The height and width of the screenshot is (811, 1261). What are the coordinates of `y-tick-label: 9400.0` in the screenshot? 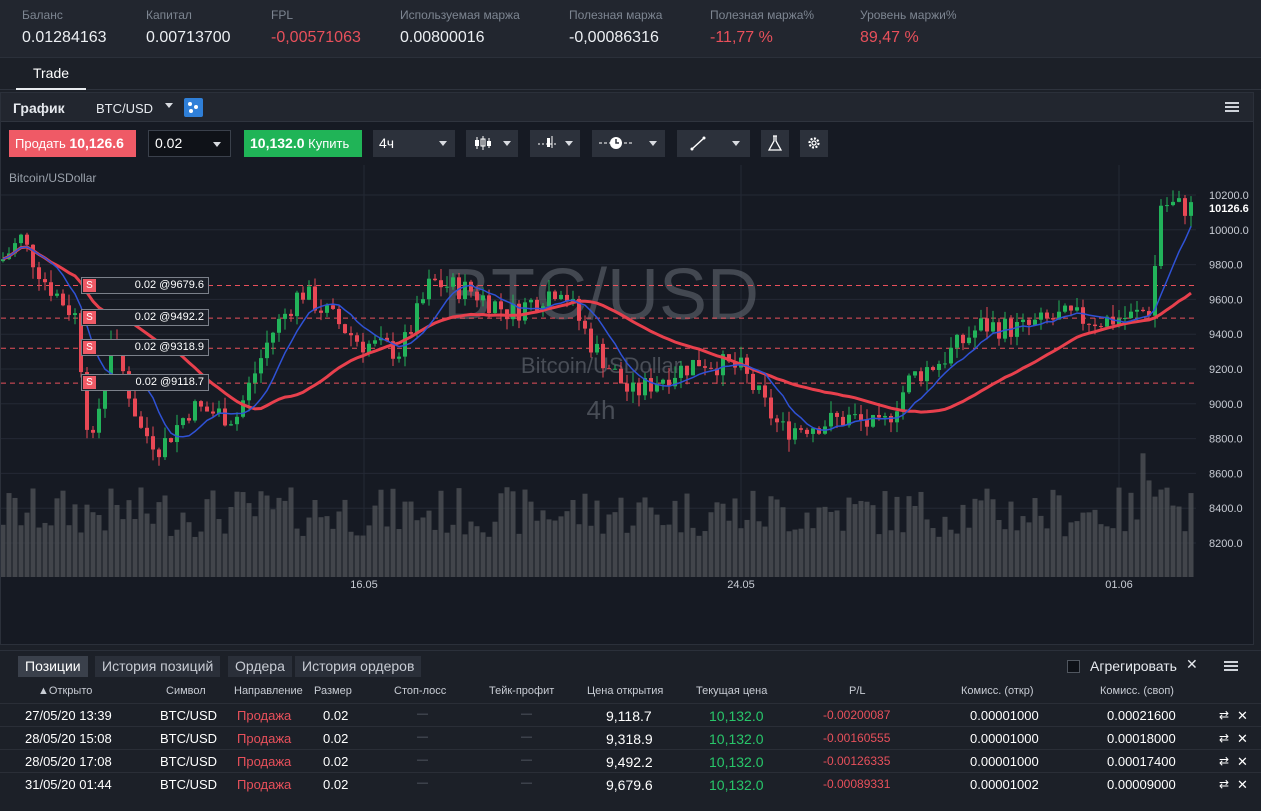 It's located at (1226, 335).